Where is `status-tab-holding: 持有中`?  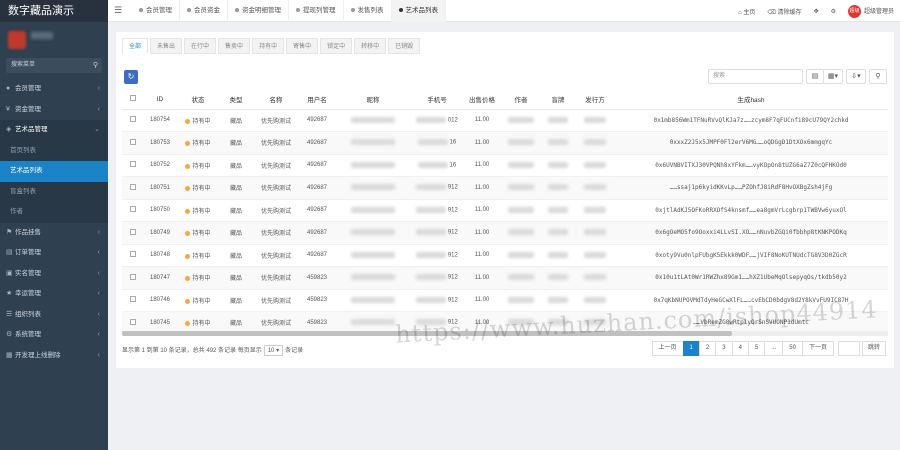 status-tab-holding: 持有中 is located at coordinates (268, 46).